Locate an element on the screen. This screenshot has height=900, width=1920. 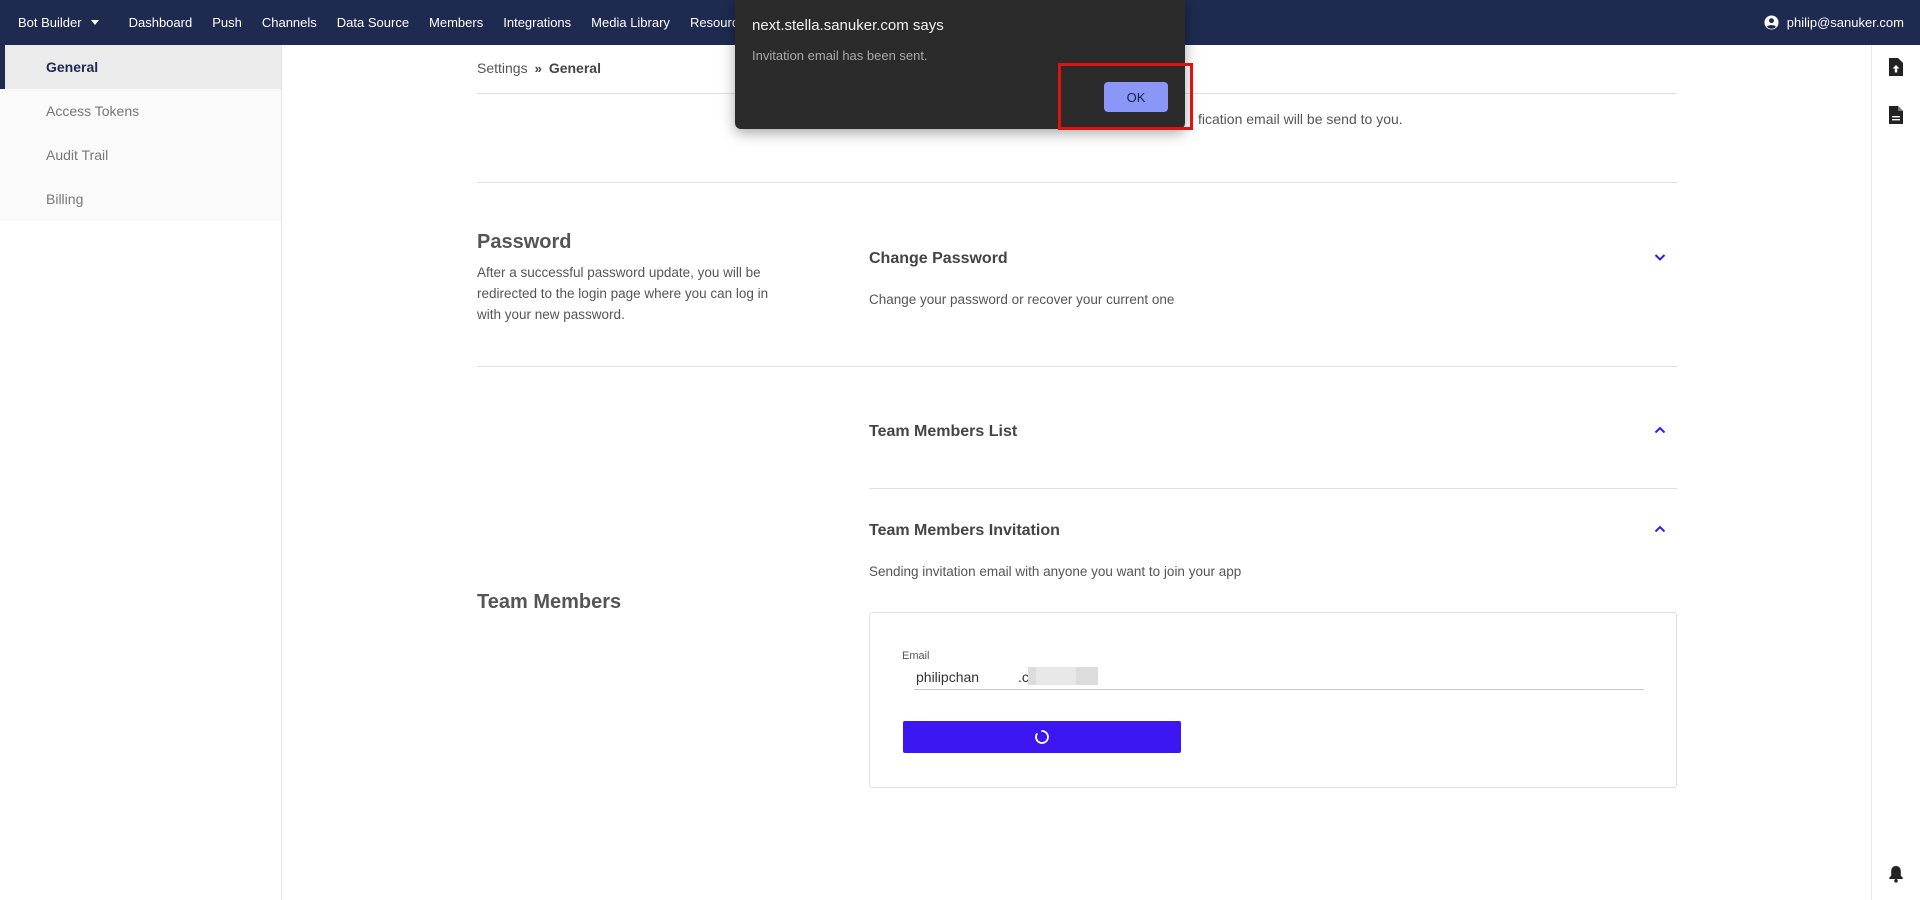
change-password-title: Change Password is located at coordinates (938, 259).